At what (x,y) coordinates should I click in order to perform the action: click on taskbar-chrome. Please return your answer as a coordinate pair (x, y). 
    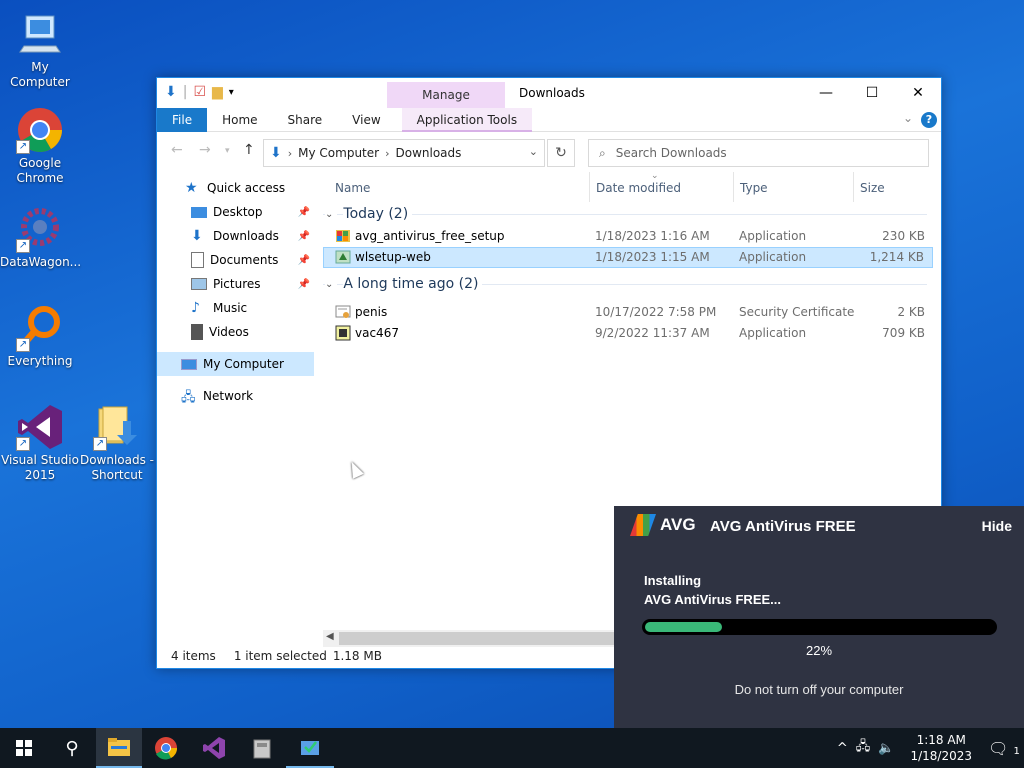
    Looking at the image, I should click on (166, 748).